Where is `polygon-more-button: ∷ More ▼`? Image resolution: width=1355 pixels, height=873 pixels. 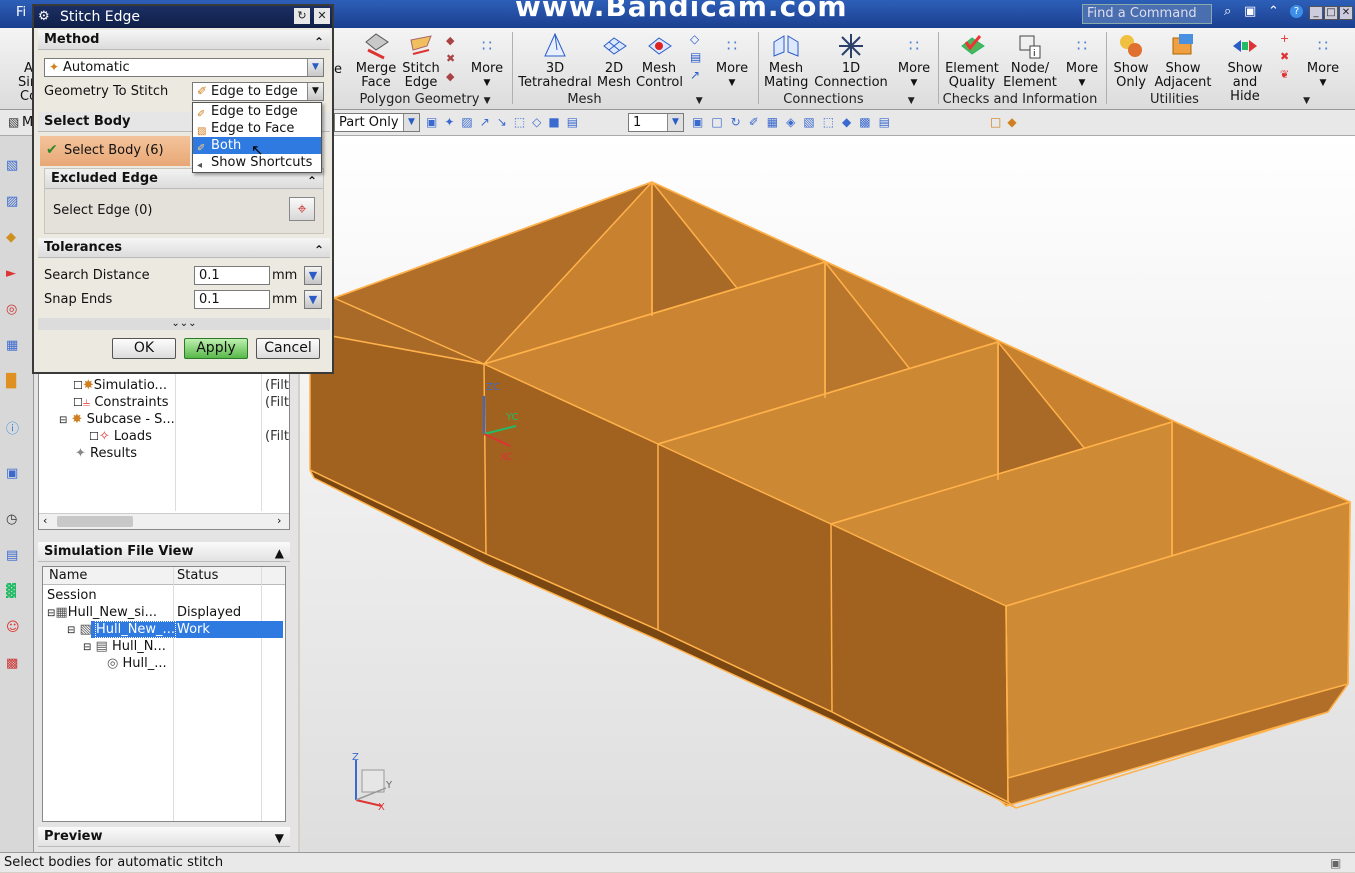
polygon-more-button: ∷ More ▼ is located at coordinates (487, 61).